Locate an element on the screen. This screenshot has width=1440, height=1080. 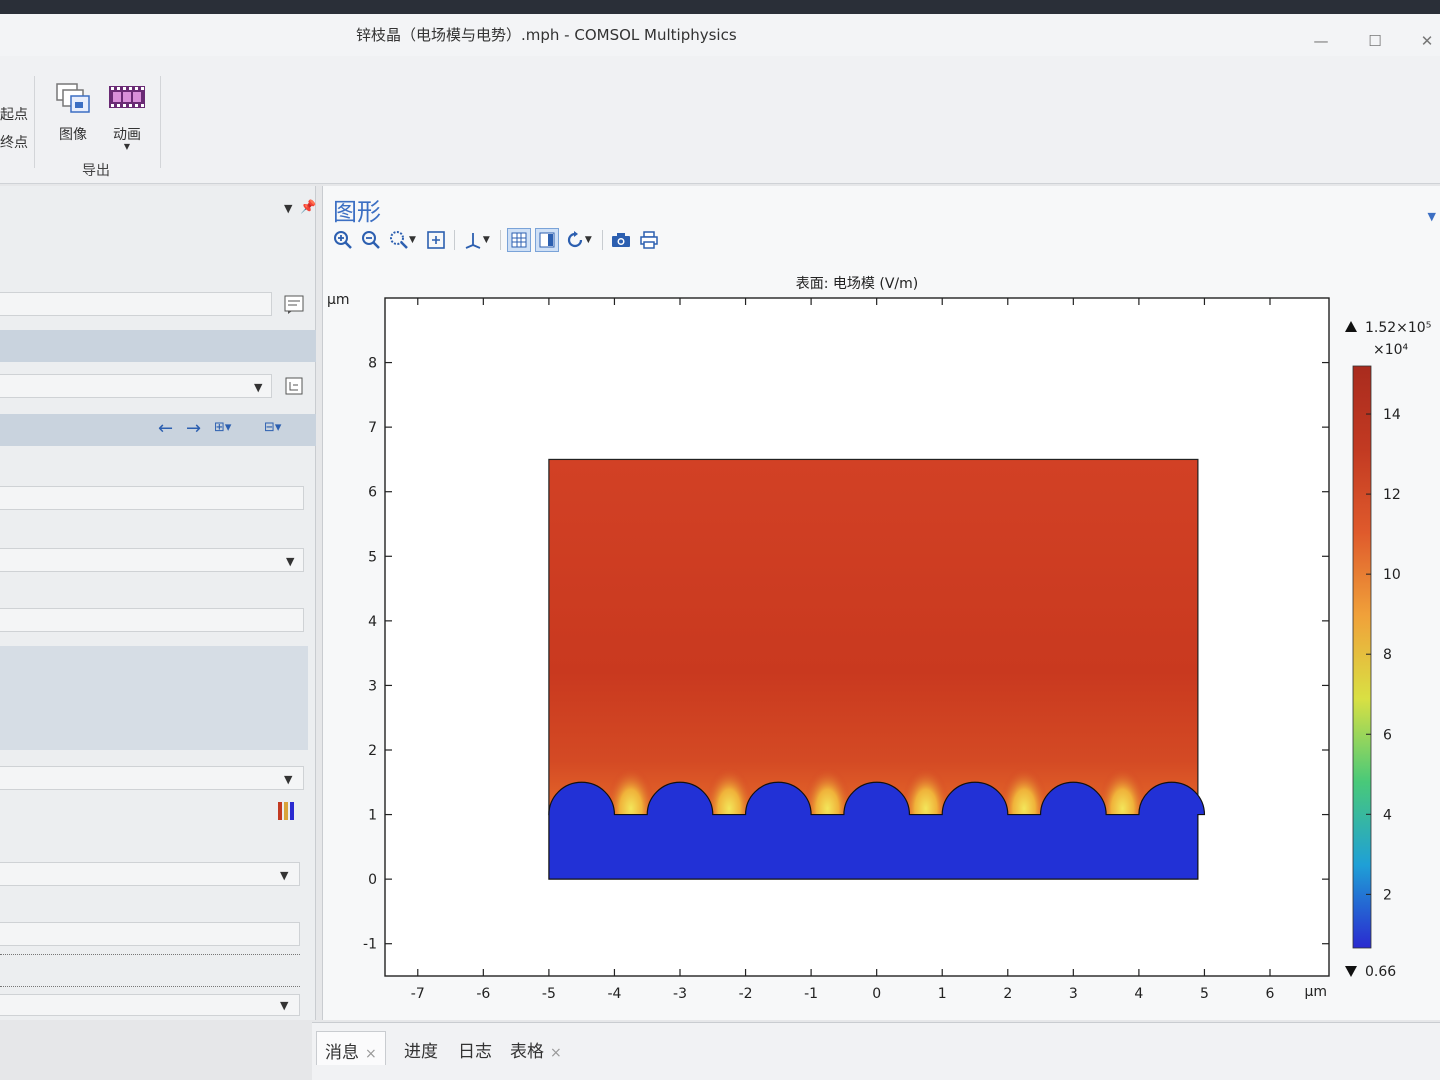
minimize-button: — is located at coordinates (1321, 41).